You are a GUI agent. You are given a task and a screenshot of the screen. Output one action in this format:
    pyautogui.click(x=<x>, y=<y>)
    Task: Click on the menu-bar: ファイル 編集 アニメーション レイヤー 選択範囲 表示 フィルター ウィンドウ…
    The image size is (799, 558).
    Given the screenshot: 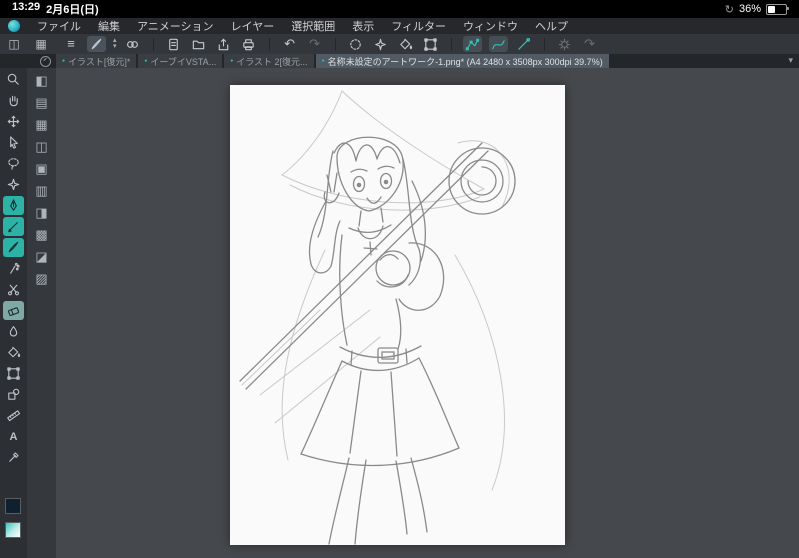 What is the action you would take?
    pyautogui.click(x=399, y=26)
    